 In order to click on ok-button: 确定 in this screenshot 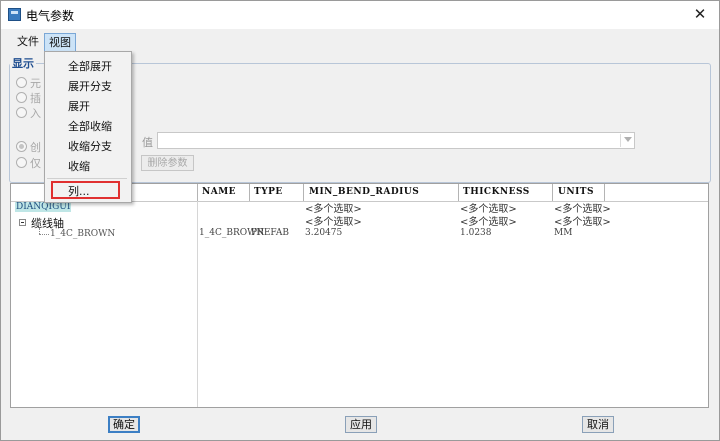, I will do `click(124, 424)`.